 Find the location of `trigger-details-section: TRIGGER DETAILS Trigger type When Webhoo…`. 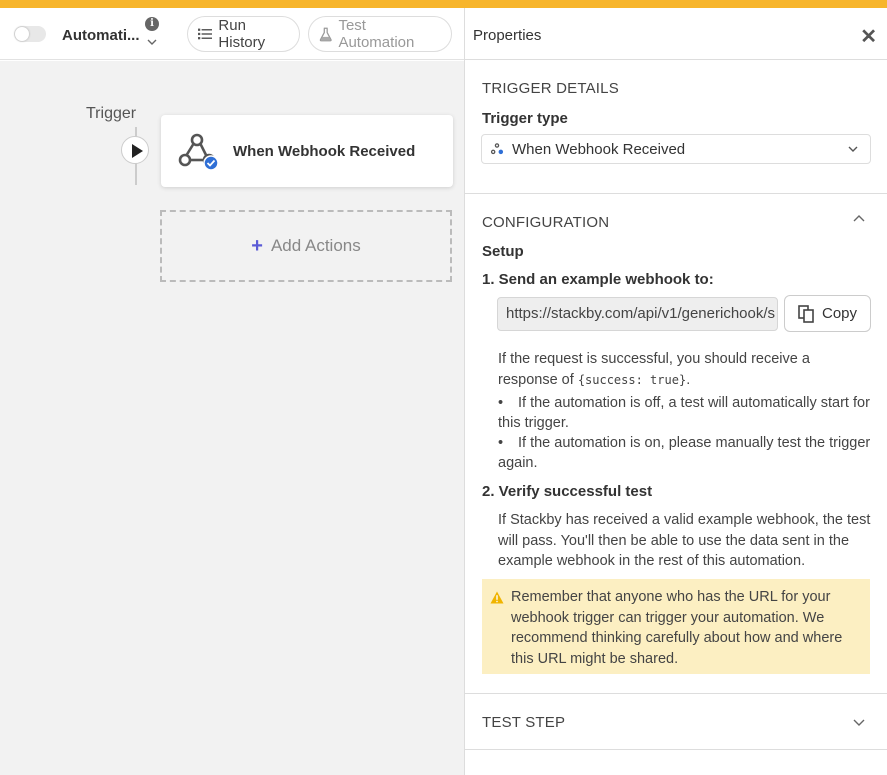

trigger-details-section: TRIGGER DETAILS Trigger type When Webhoo… is located at coordinates (676, 127).